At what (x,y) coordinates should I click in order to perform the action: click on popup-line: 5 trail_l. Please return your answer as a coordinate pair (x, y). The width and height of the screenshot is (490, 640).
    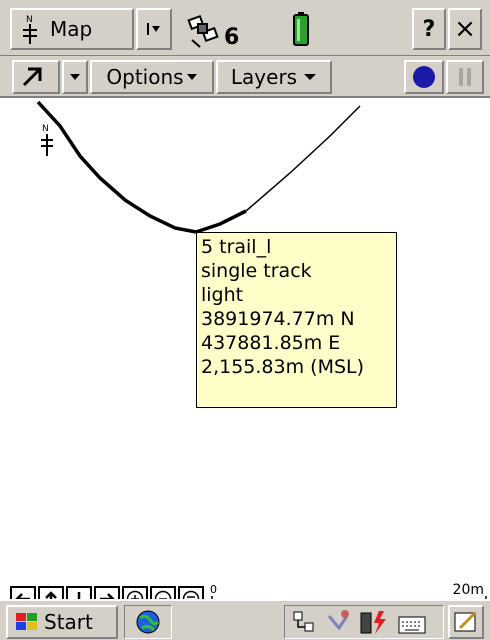
    Looking at the image, I should click on (236, 247).